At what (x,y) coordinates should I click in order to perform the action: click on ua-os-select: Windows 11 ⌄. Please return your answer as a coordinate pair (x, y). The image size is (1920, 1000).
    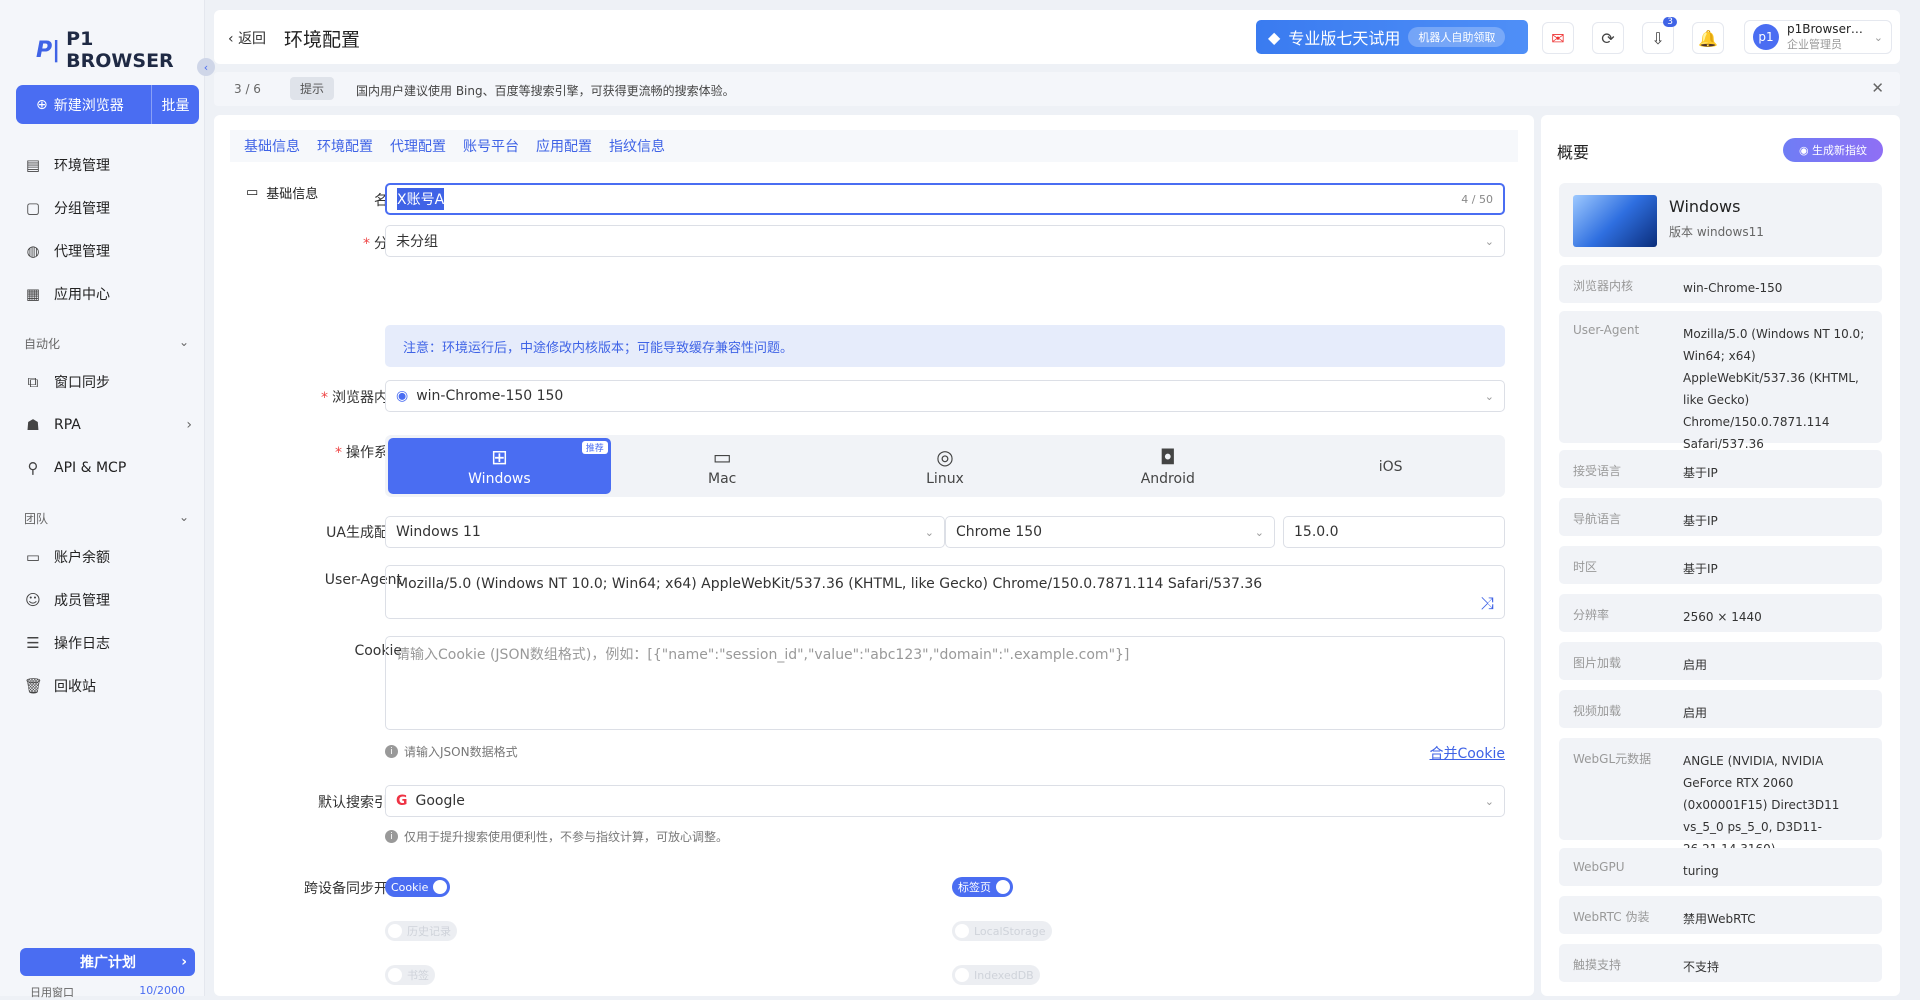
    Looking at the image, I should click on (665, 532).